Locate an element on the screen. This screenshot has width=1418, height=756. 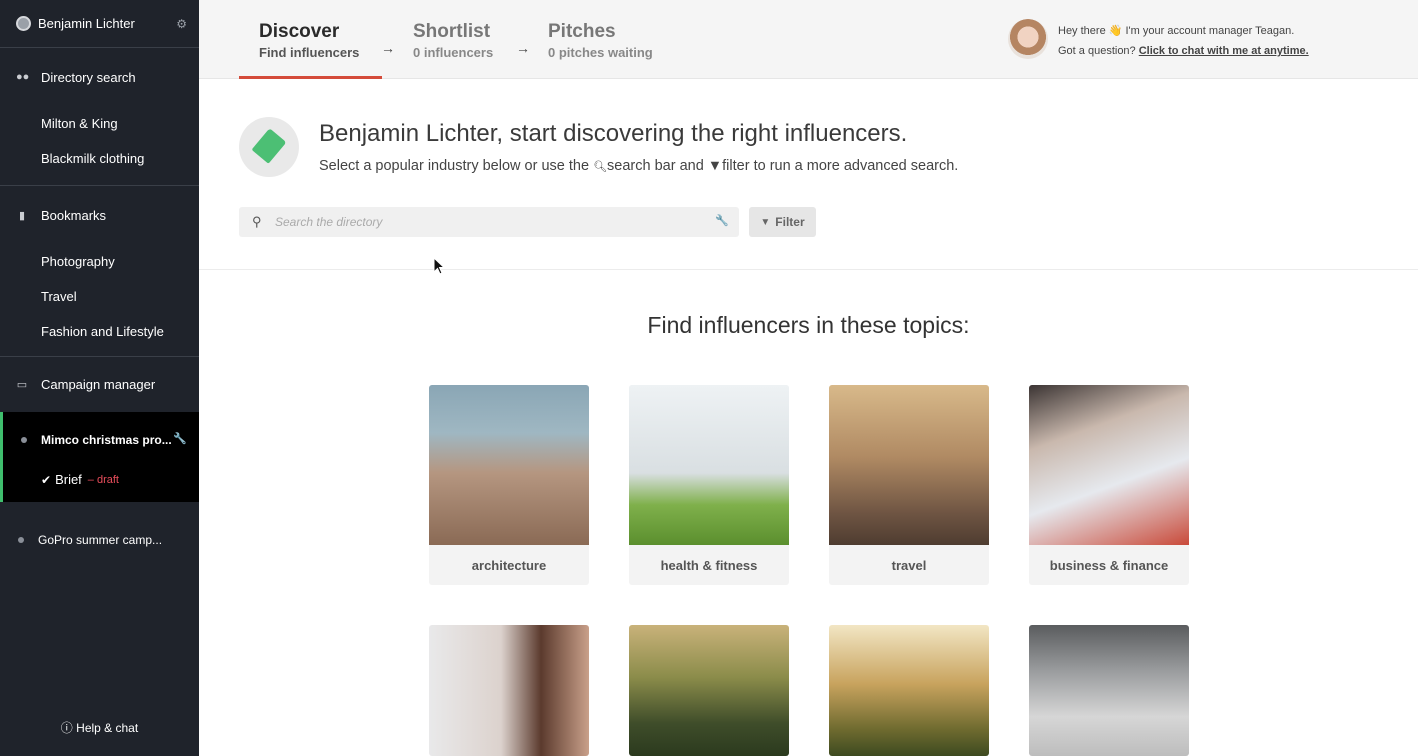
info-icon: ⓘ is located at coordinates (67, 728).